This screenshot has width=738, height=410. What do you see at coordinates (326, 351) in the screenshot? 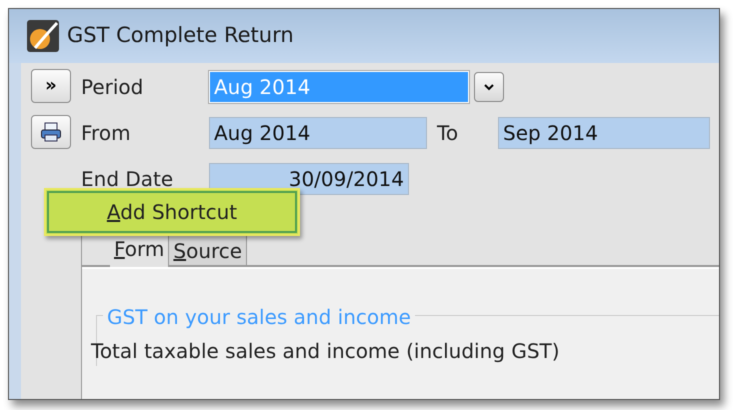
I see `form-row-label: Total taxable sales and income (including GST)` at bounding box center [326, 351].